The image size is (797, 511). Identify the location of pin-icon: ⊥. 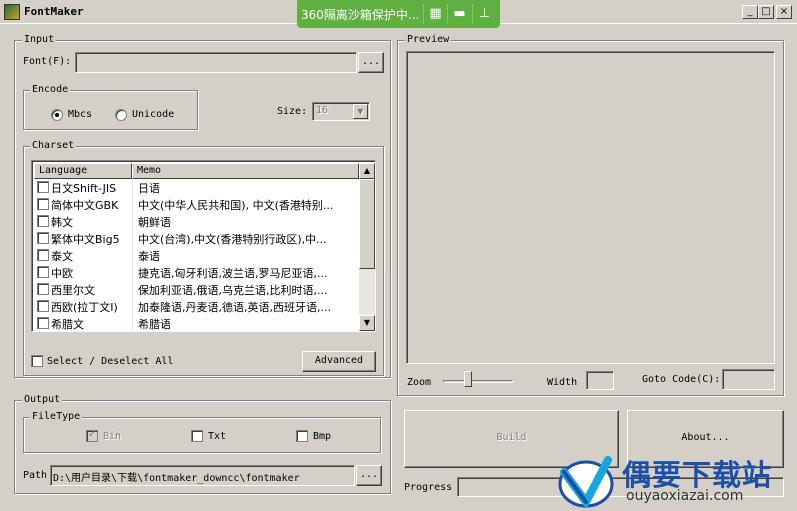
(484, 14).